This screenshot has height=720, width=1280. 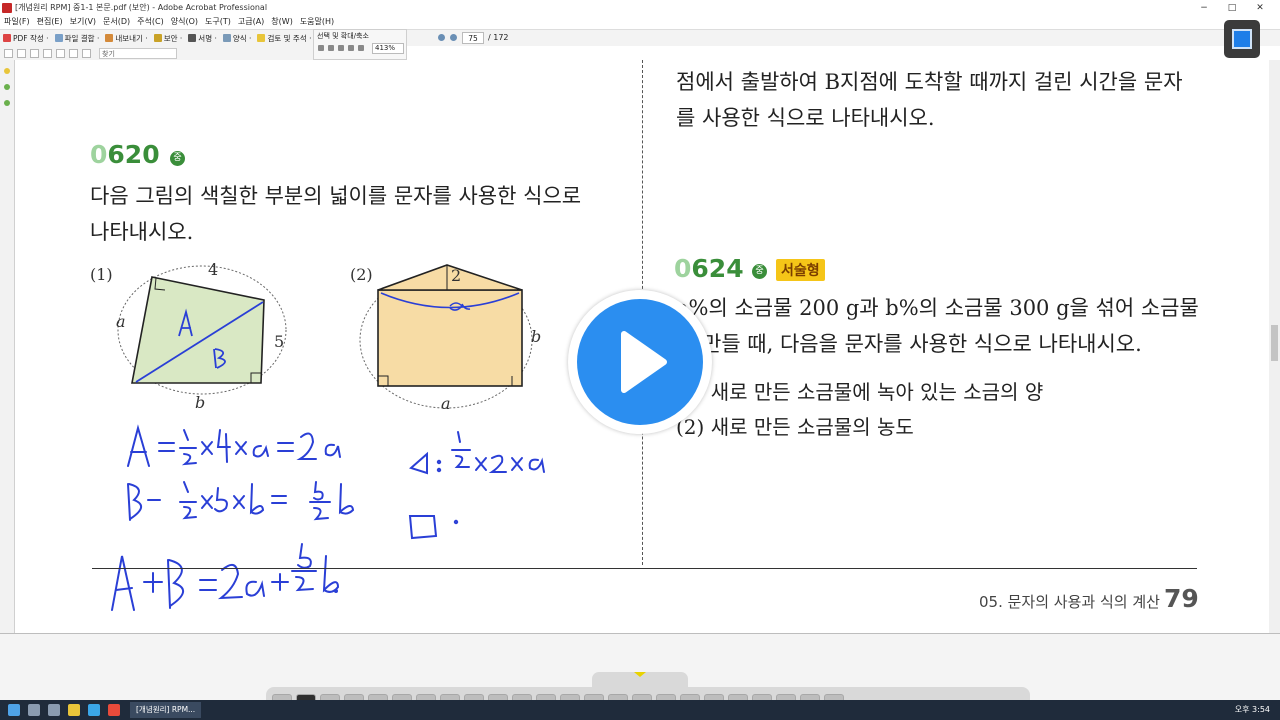 What do you see at coordinates (7, 71) in the screenshot?
I see `bookmarks-icon` at bounding box center [7, 71].